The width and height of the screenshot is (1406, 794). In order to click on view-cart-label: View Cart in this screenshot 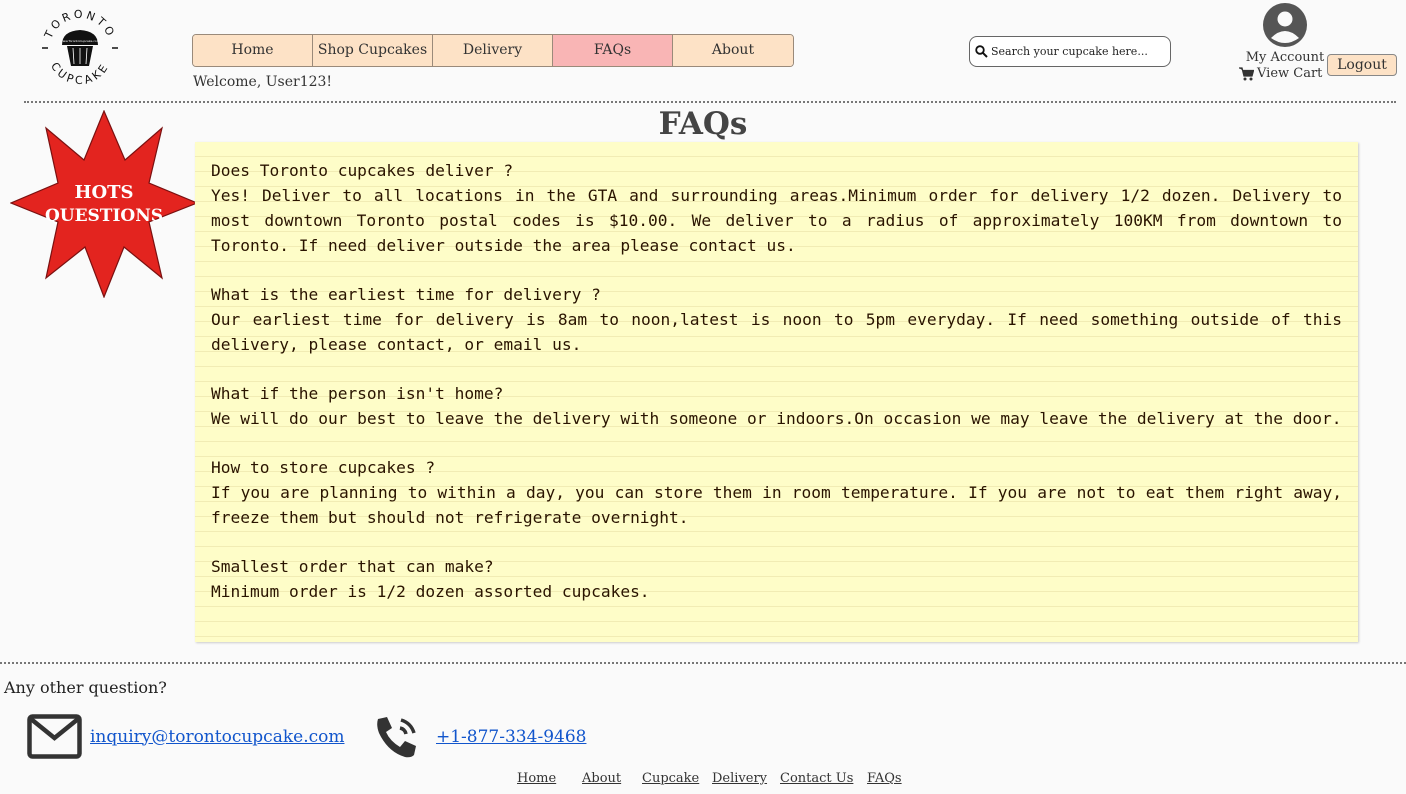, I will do `click(1290, 73)`.